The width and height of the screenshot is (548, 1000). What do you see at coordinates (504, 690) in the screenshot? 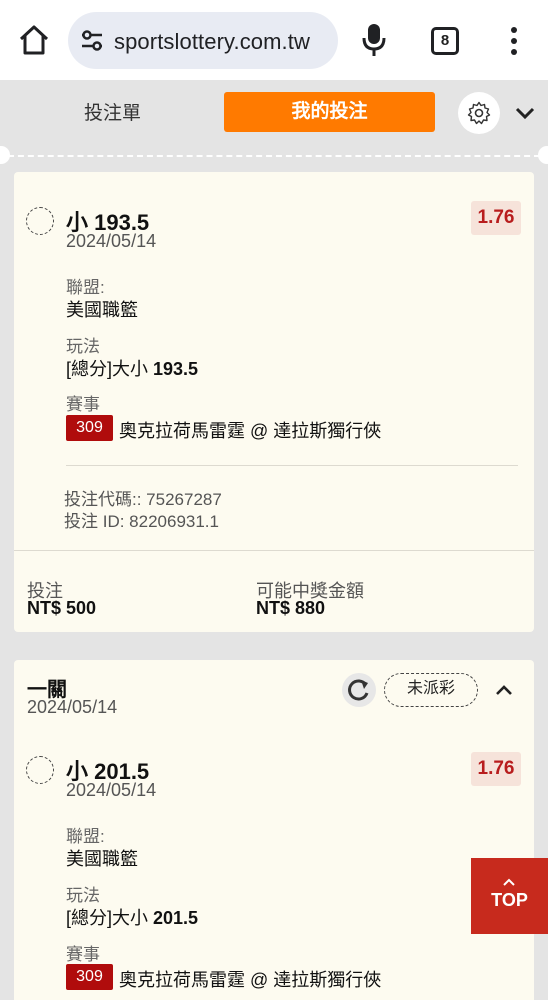
I see `chevron-up-icon` at bounding box center [504, 690].